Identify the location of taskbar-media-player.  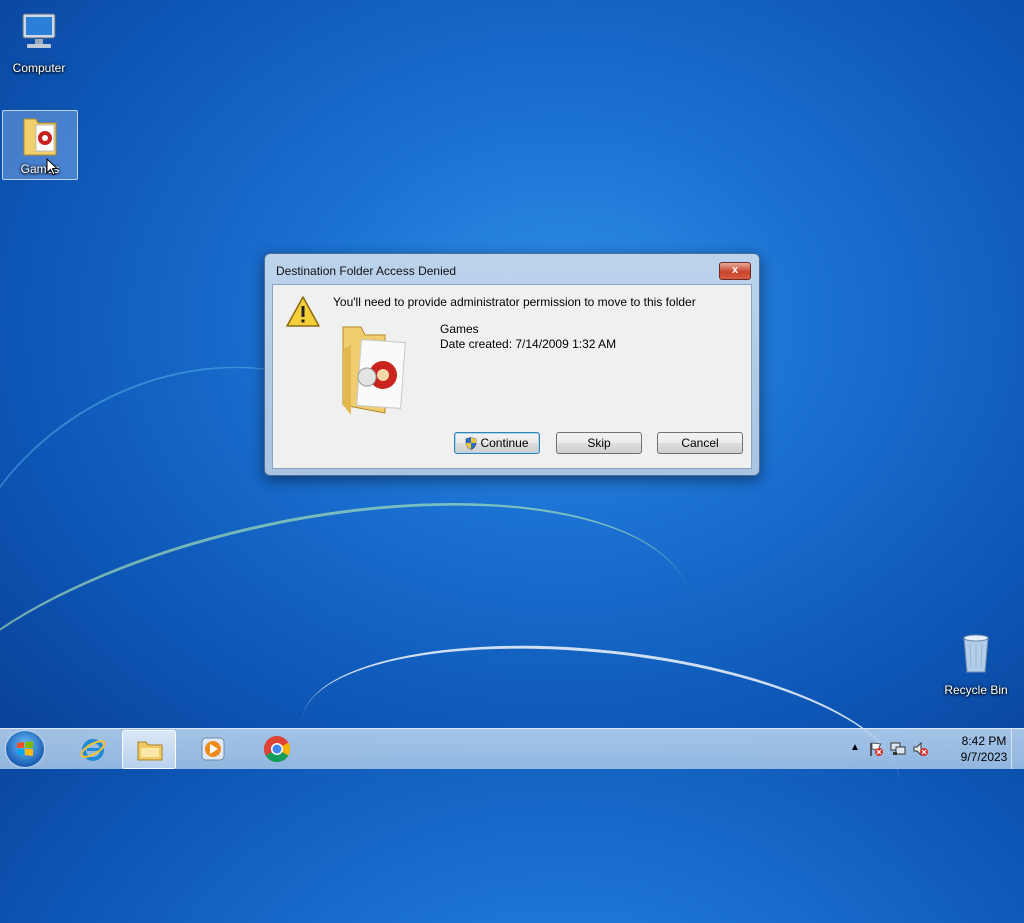
(212, 748).